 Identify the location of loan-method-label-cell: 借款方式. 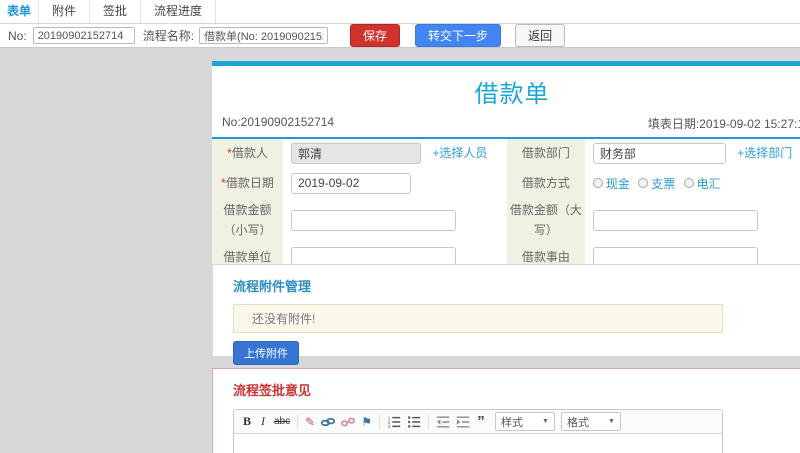
(545, 183).